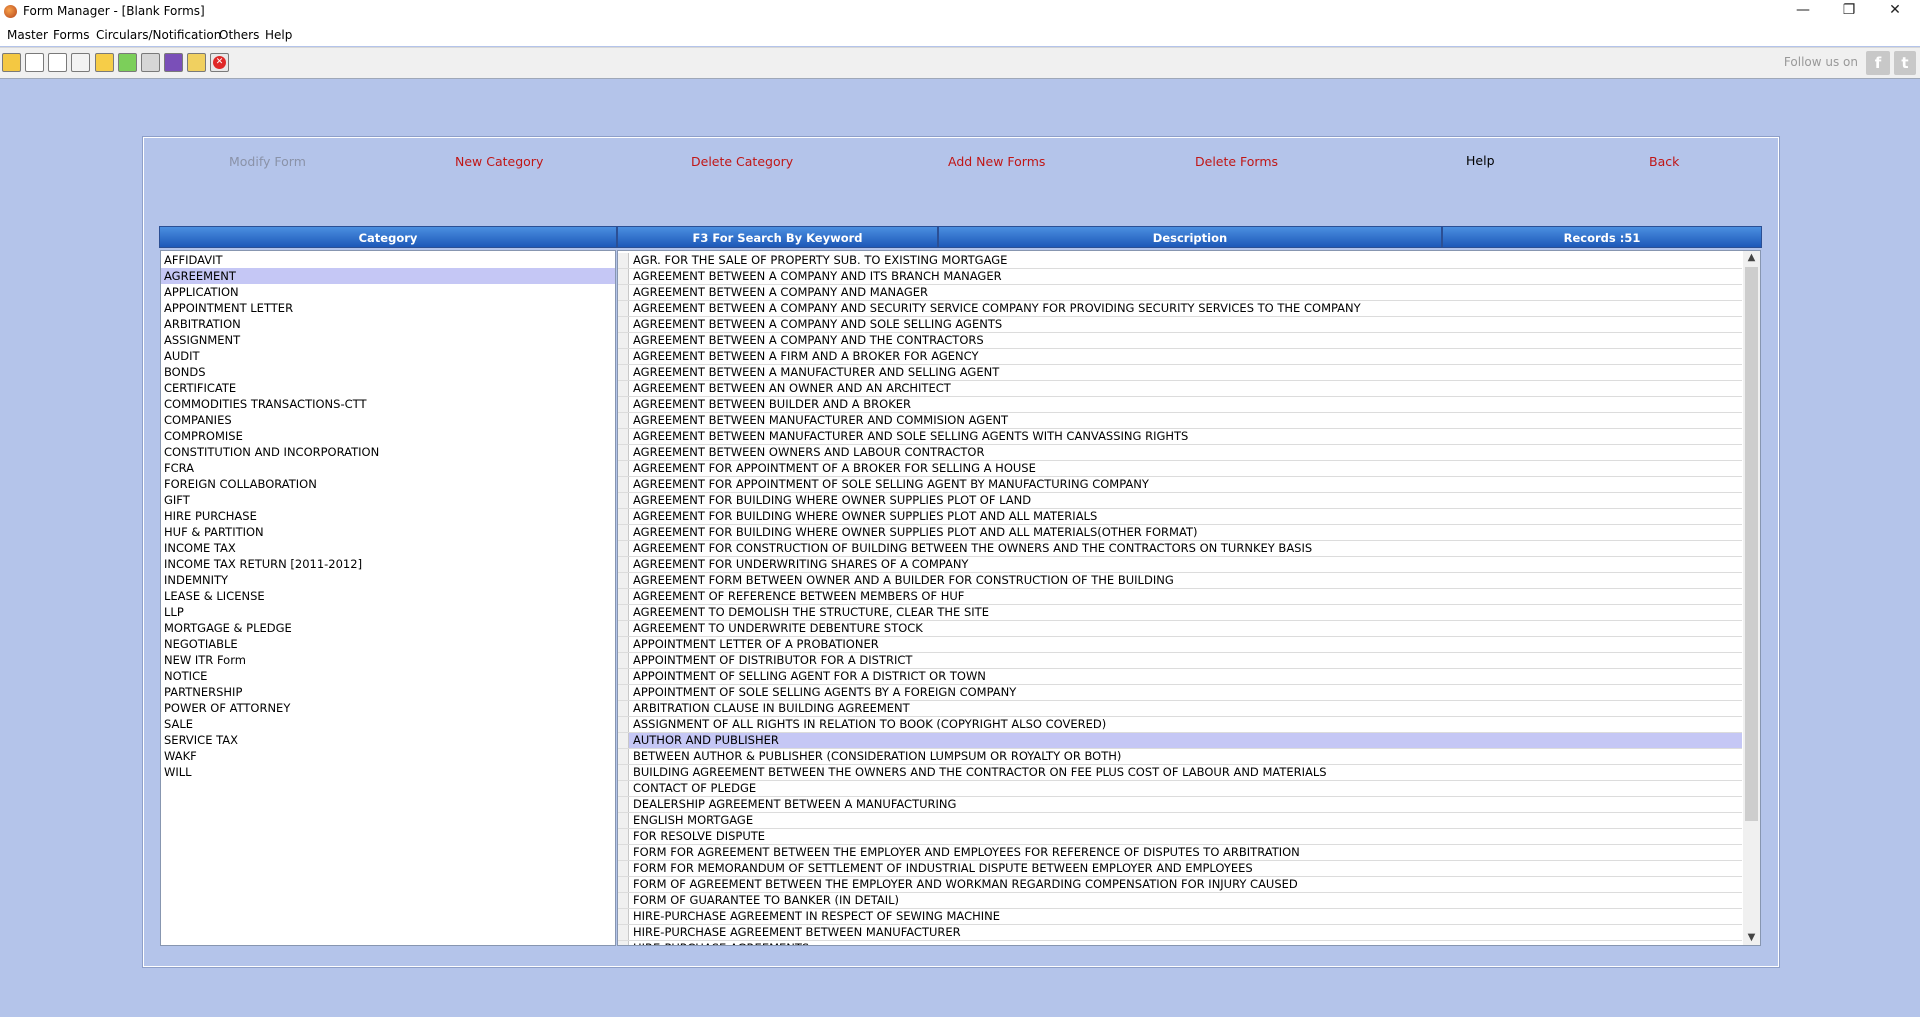 The height and width of the screenshot is (1017, 1920). I want to click on category-item: AFFIDAVIT, so click(388, 260).